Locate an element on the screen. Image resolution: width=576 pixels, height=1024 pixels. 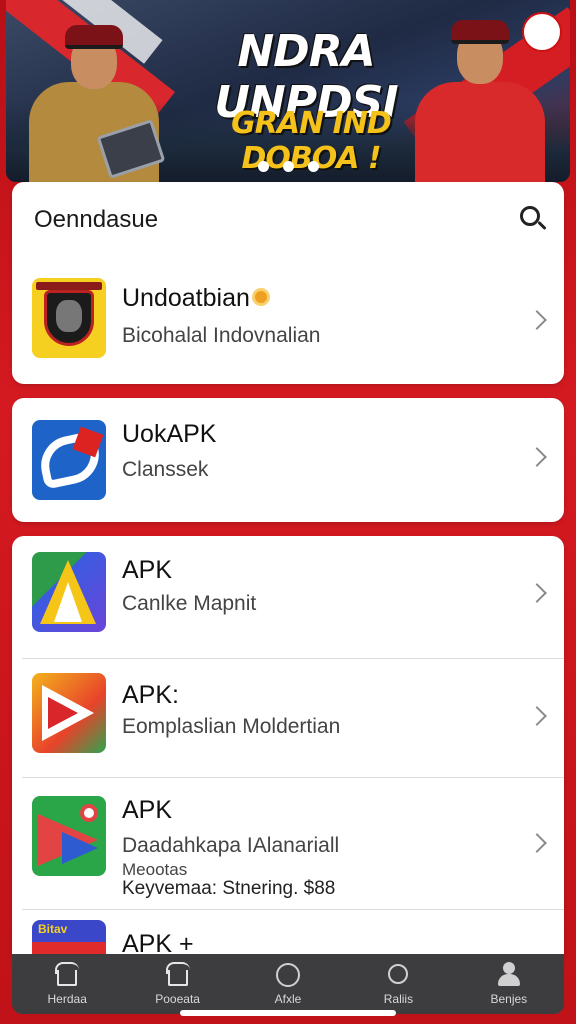
app-subtitle: Clanssek is located at coordinates (165, 469).